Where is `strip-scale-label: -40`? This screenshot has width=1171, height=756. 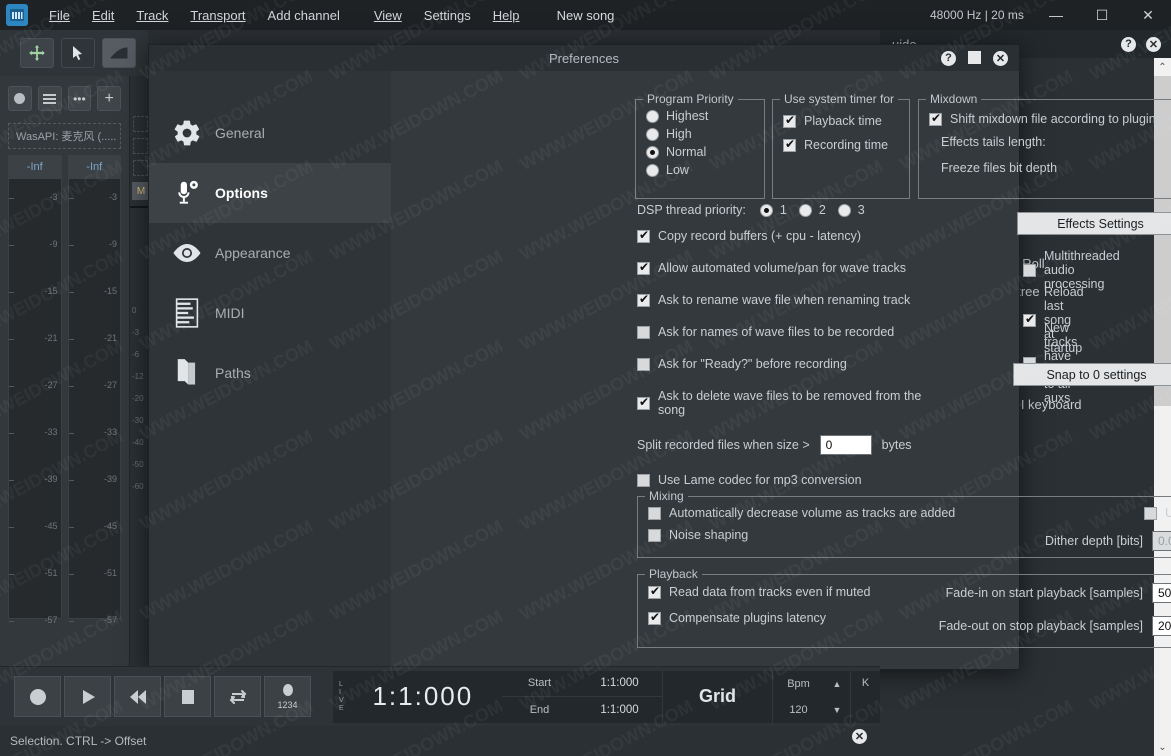 strip-scale-label: -40 is located at coordinates (138, 442).